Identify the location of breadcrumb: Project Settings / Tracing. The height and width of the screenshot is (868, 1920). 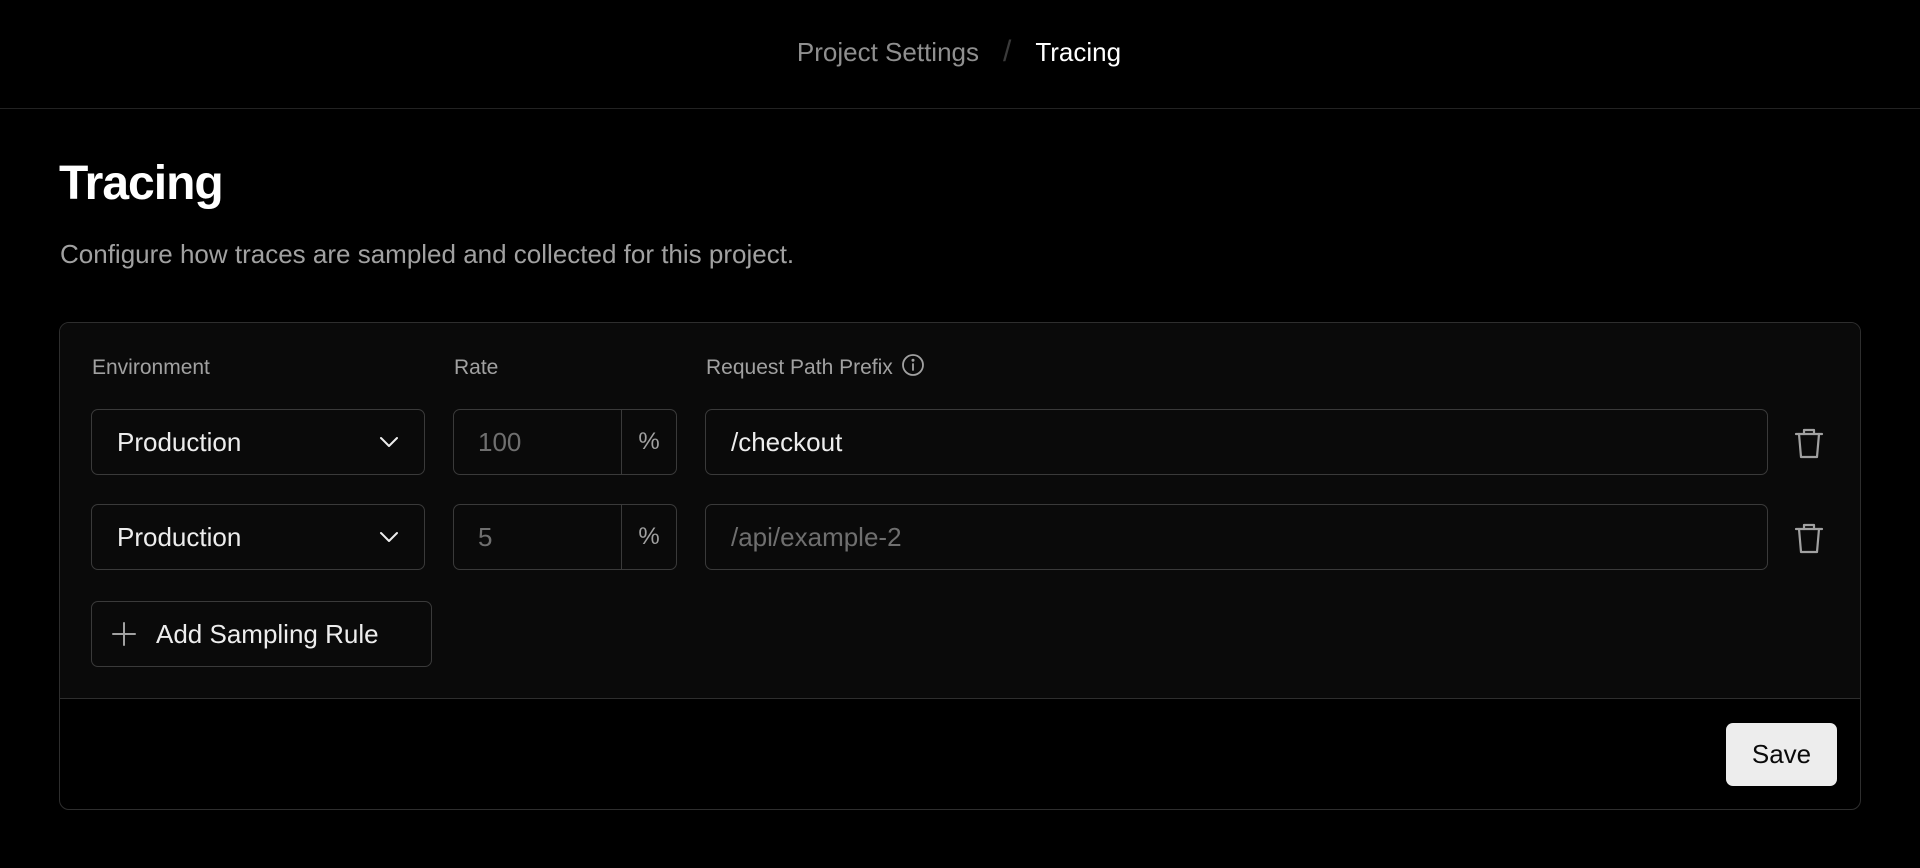
(959, 52).